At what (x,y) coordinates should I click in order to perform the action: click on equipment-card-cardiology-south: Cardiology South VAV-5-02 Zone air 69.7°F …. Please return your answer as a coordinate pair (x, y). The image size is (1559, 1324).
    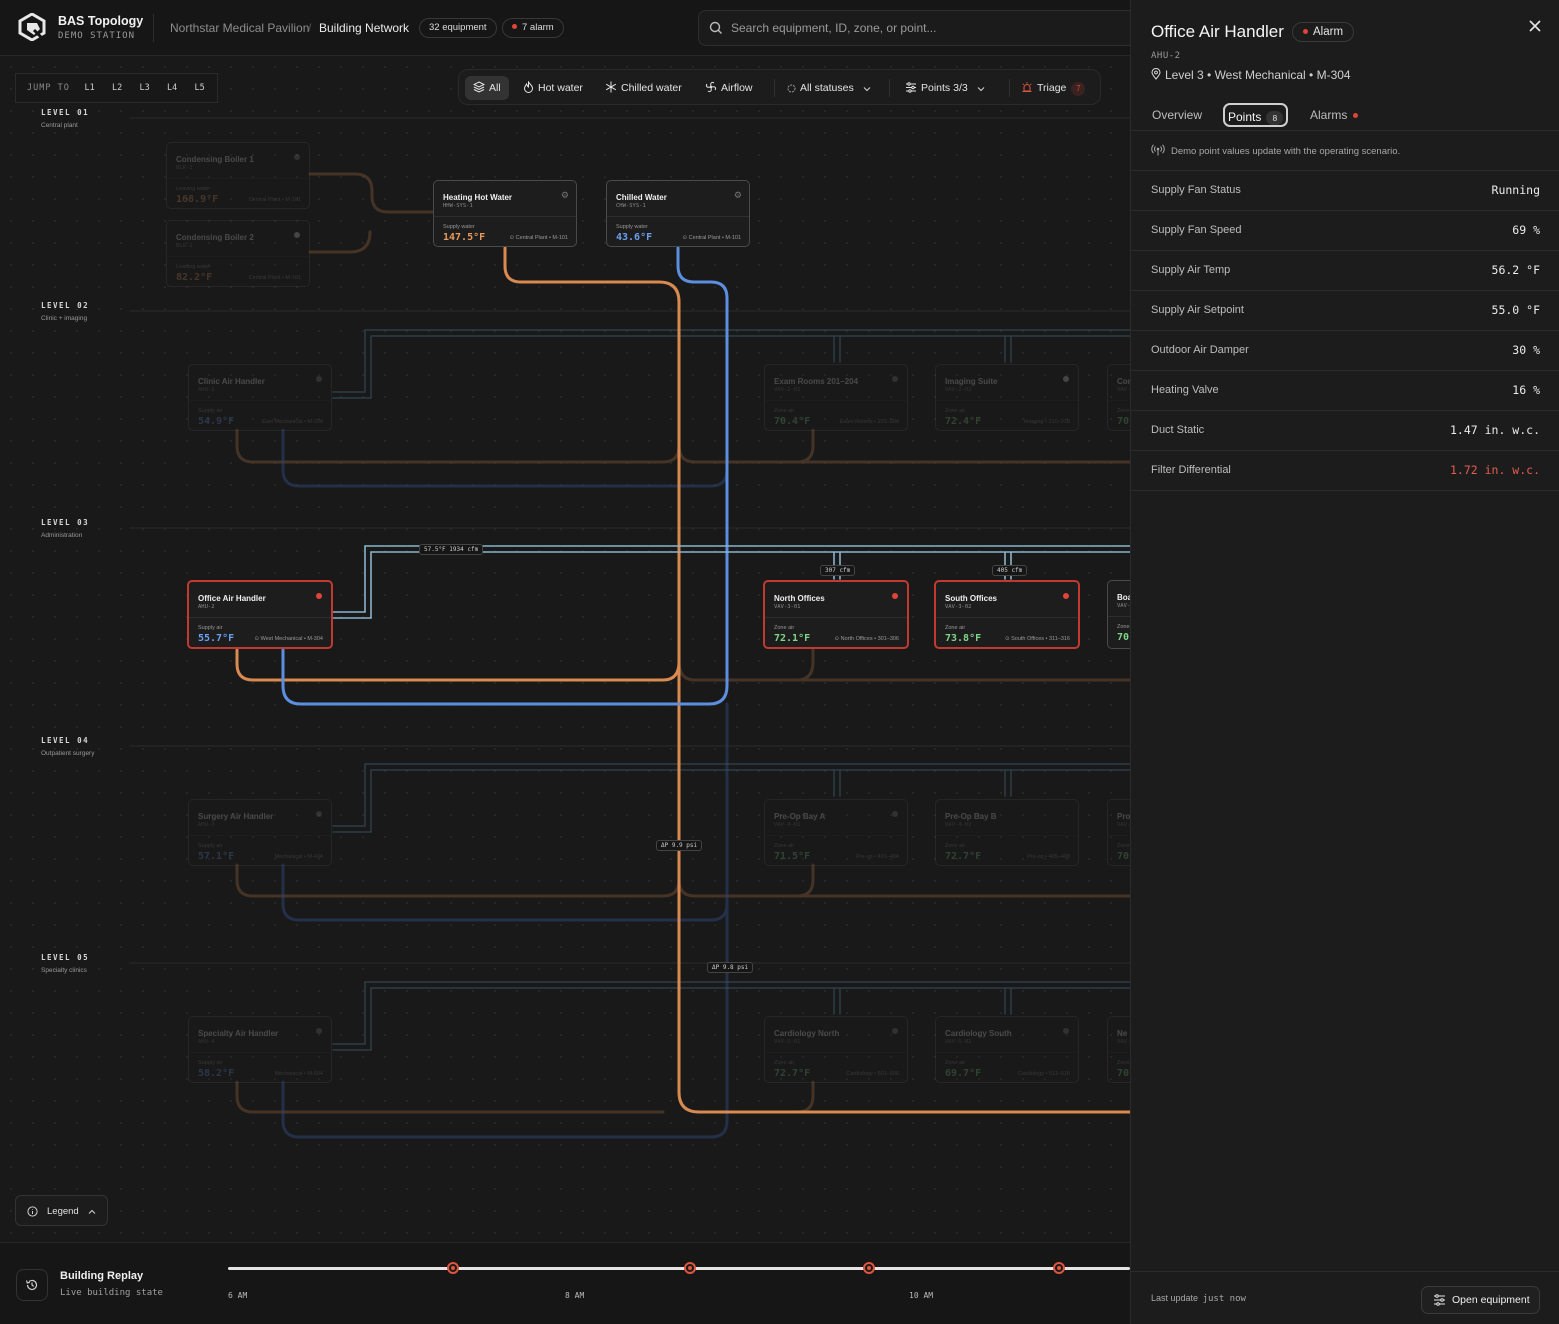
    Looking at the image, I should click on (1007, 1049).